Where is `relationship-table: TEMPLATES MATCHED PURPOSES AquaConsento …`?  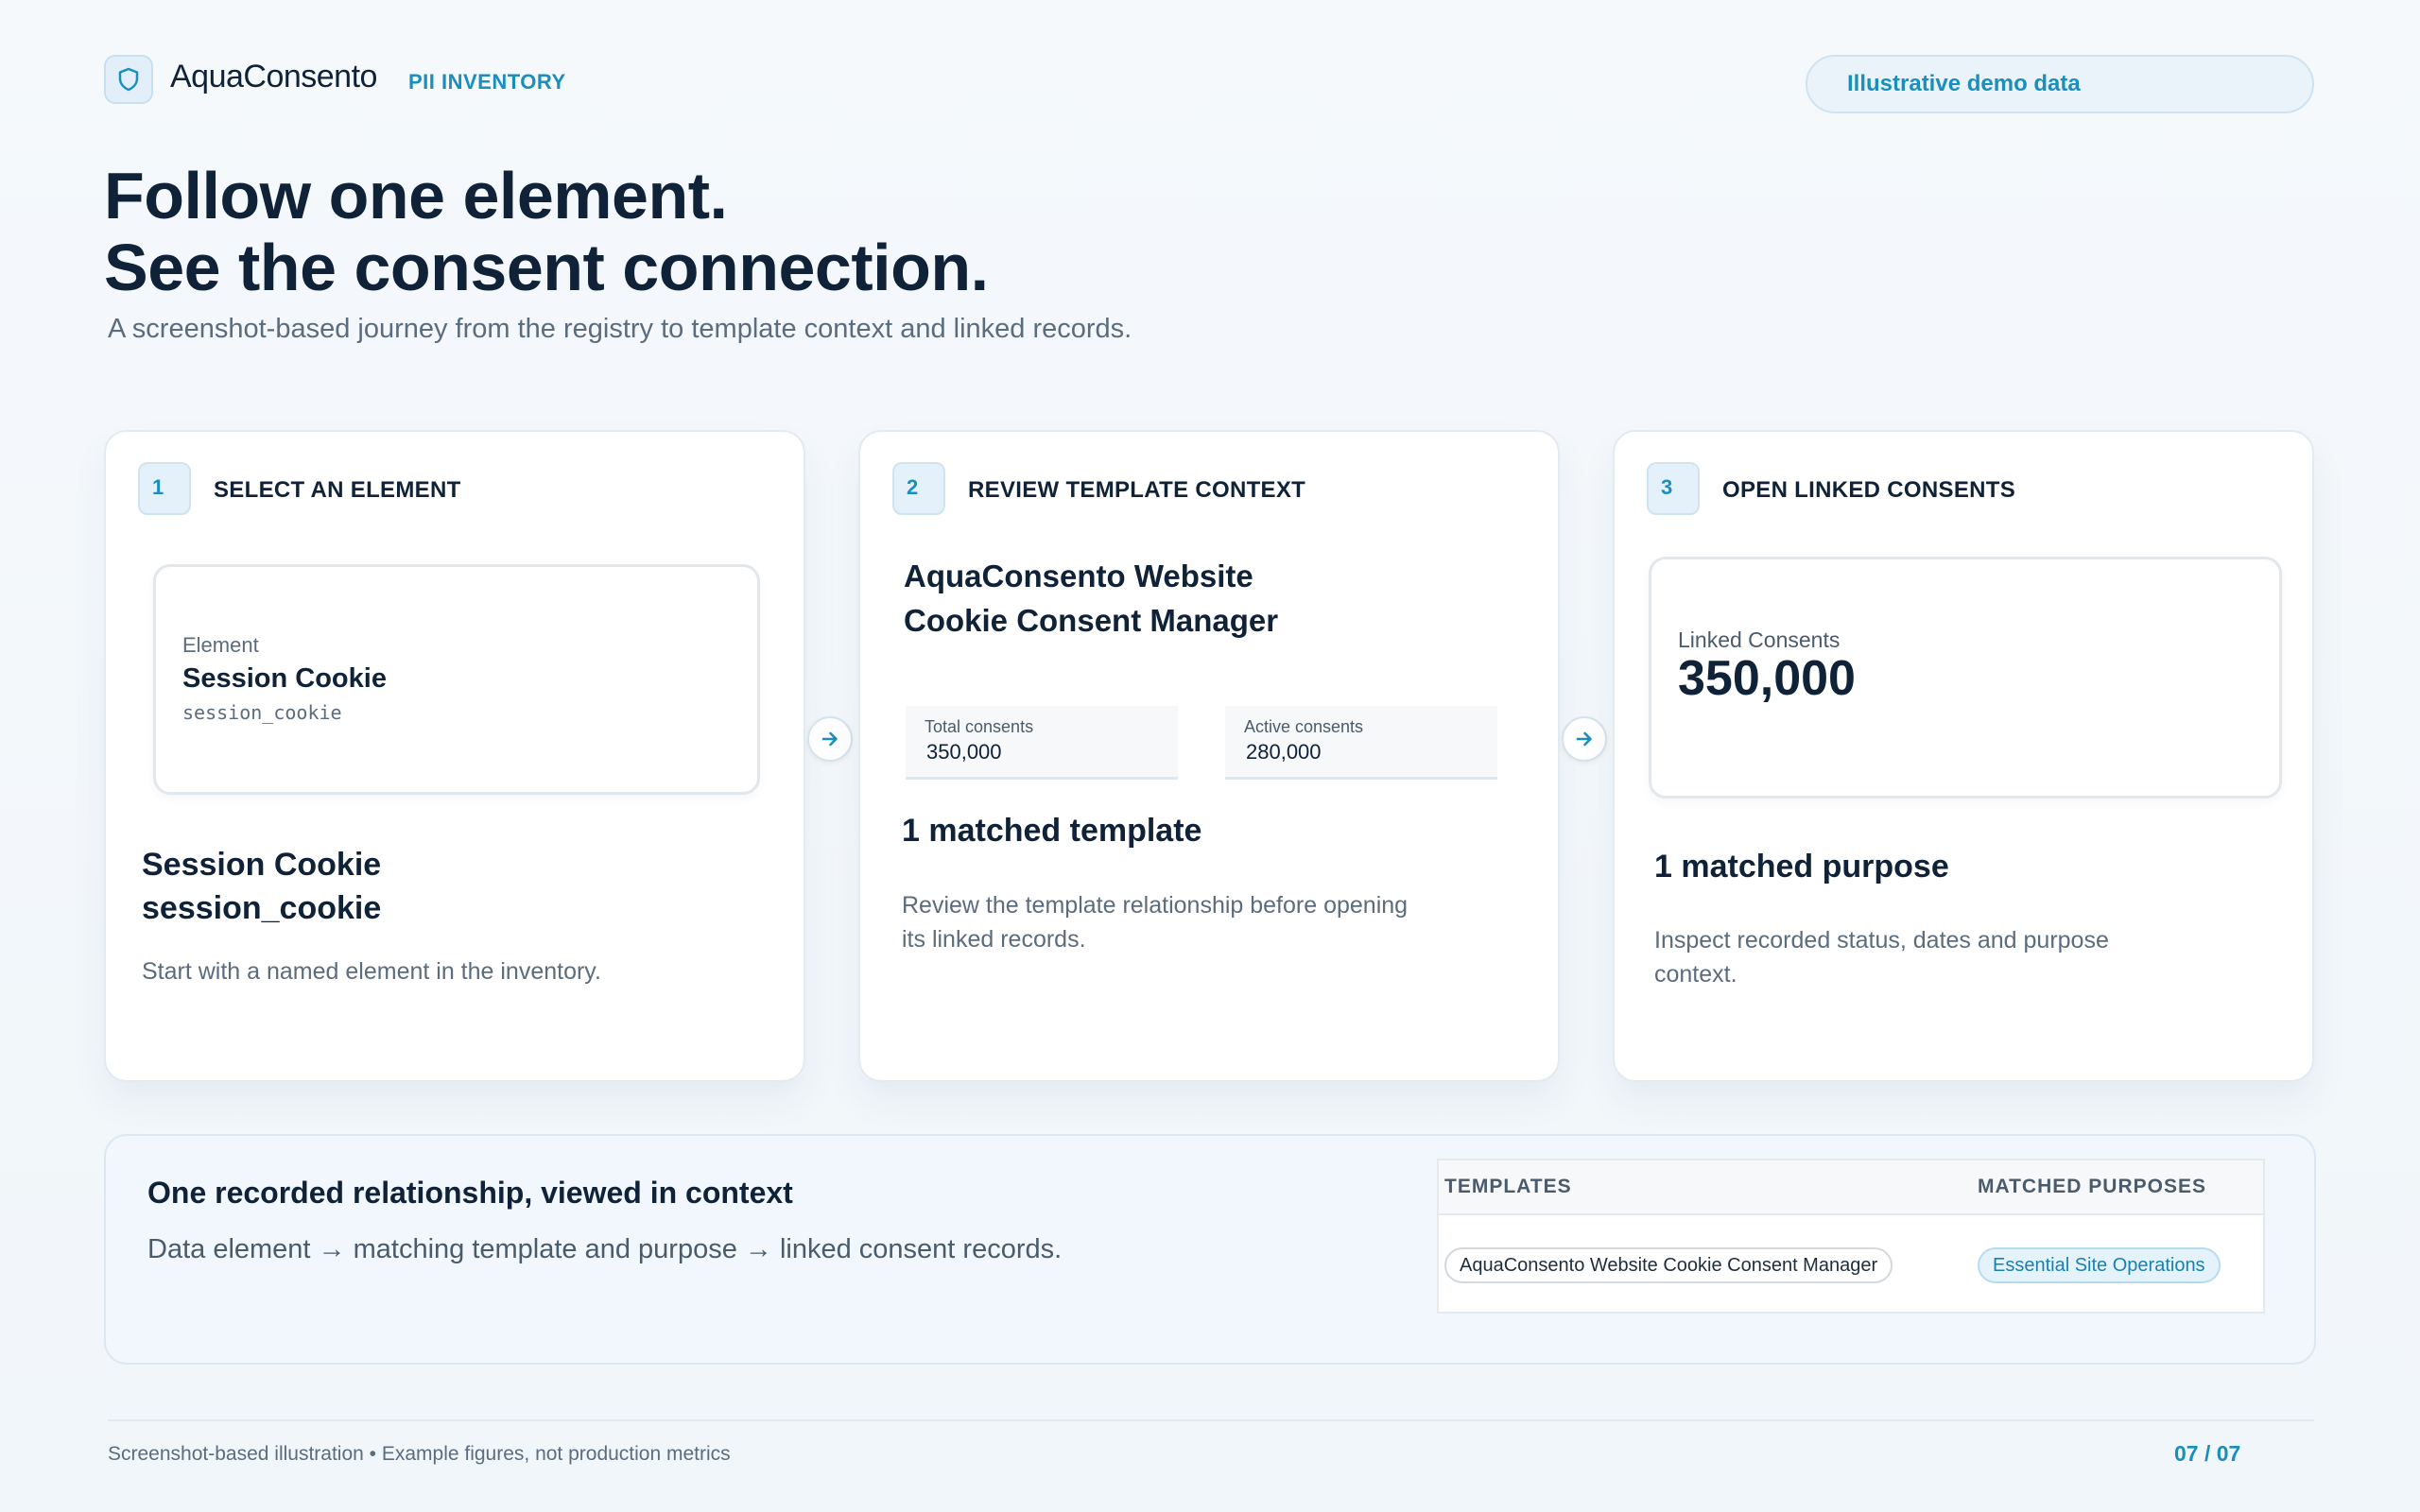 relationship-table: TEMPLATES MATCHED PURPOSES AquaConsento … is located at coordinates (1851, 1236).